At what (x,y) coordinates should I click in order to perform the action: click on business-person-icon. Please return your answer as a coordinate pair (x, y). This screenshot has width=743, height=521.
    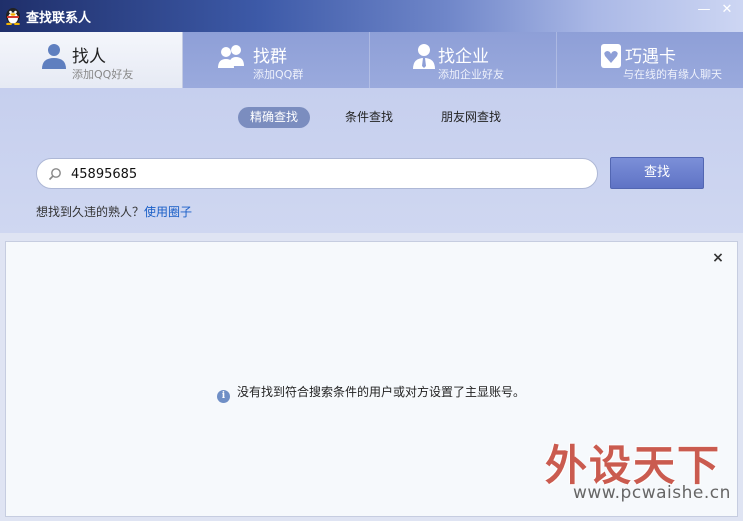
    Looking at the image, I should click on (424, 56).